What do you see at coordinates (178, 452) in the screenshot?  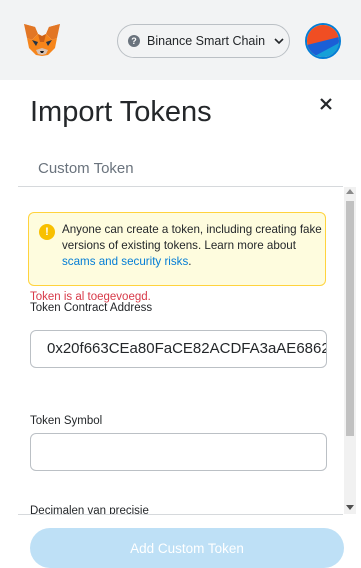 I see `token-symbol-field` at bounding box center [178, 452].